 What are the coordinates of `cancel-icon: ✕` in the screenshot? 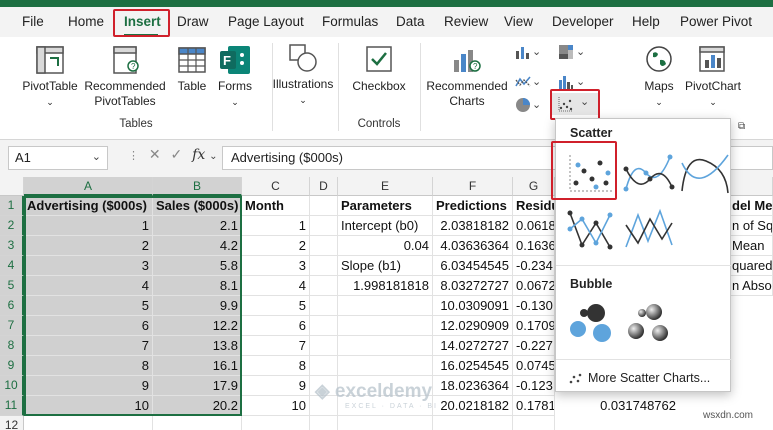 It's located at (155, 154).